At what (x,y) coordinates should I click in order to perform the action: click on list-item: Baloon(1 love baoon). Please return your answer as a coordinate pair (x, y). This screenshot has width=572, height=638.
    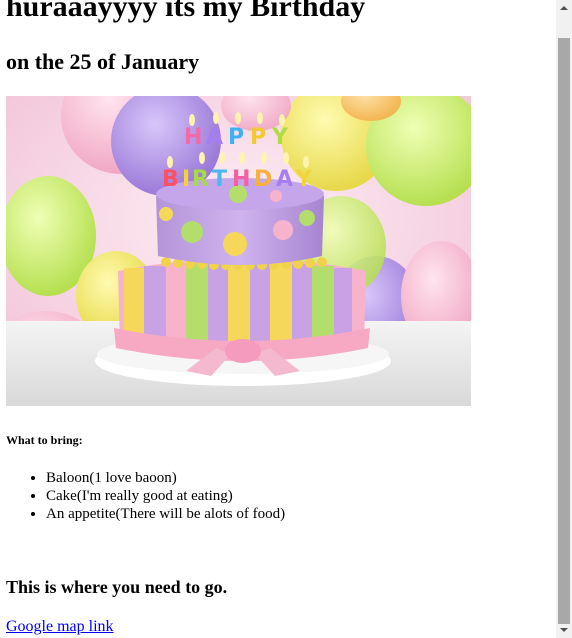
    Looking at the image, I should click on (165, 478).